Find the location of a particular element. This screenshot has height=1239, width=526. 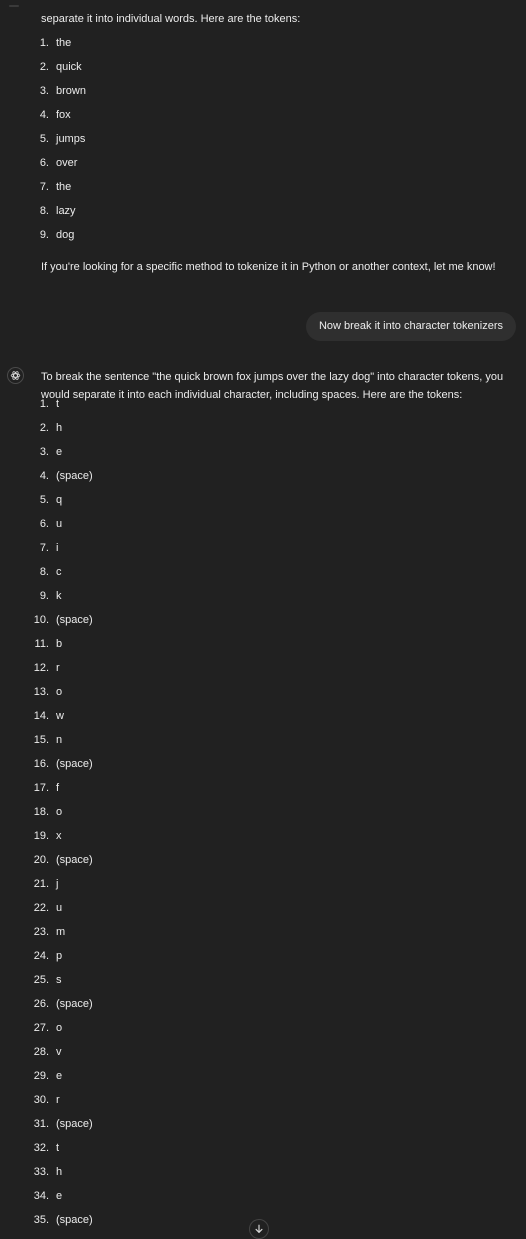

list-item-number: 5. is located at coordinates (44, 139).